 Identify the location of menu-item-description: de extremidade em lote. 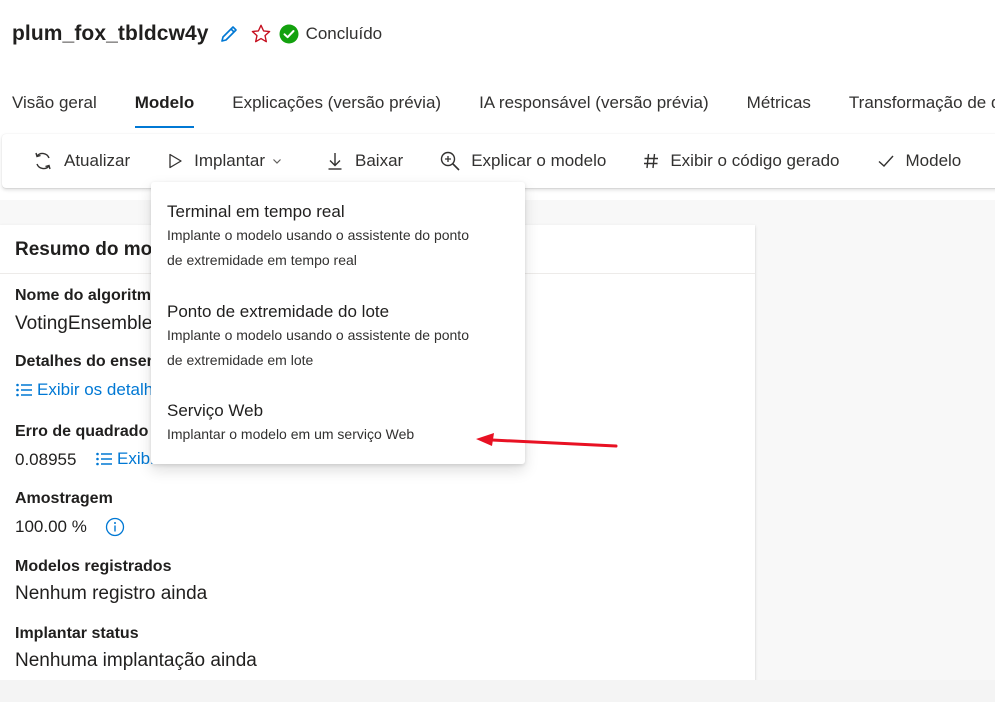
(240, 360).